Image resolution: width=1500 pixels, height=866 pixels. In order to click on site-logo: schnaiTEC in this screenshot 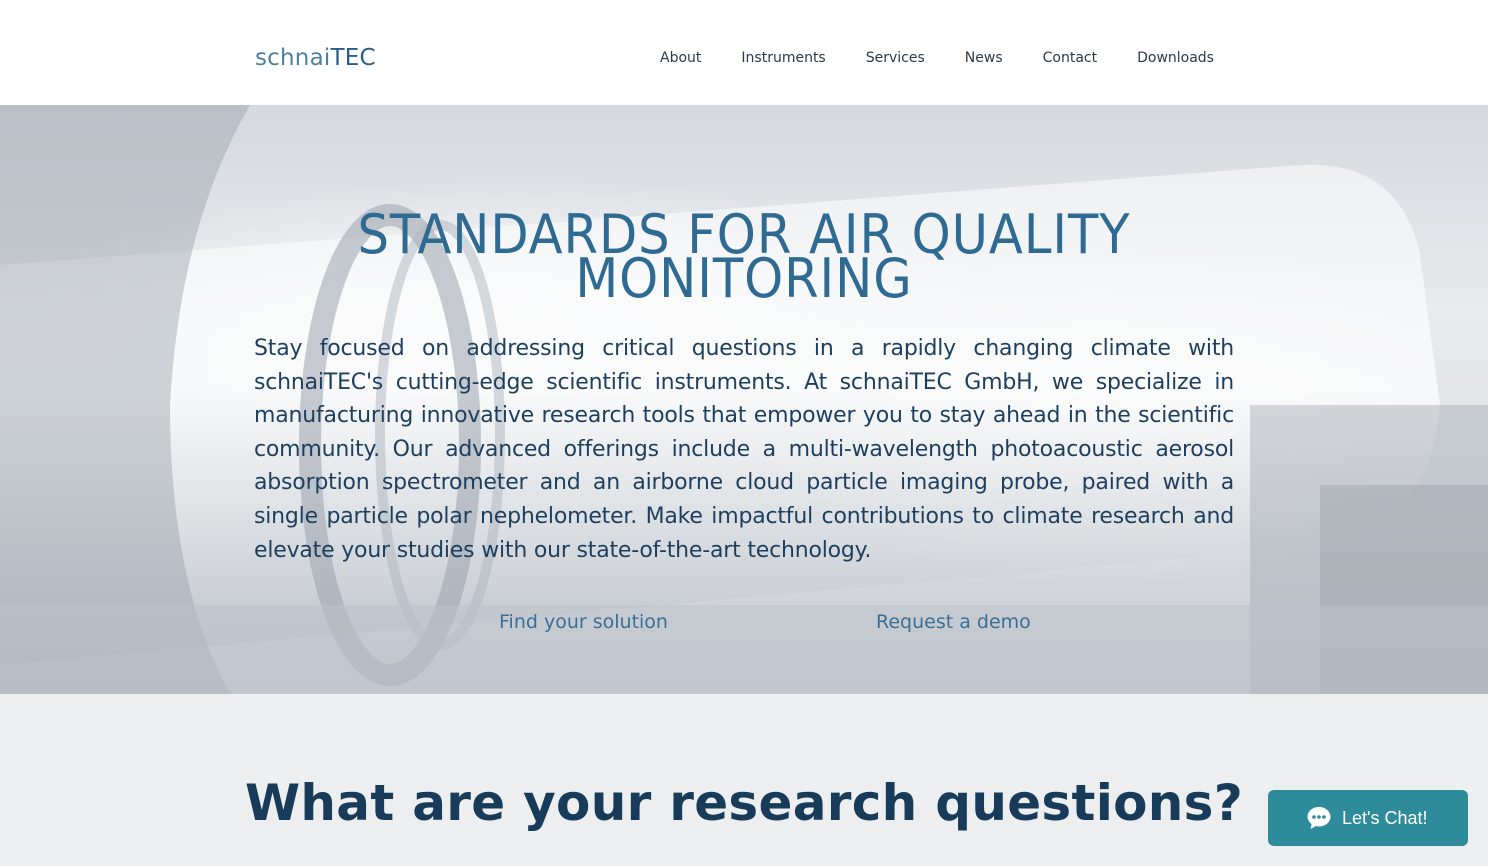, I will do `click(315, 58)`.